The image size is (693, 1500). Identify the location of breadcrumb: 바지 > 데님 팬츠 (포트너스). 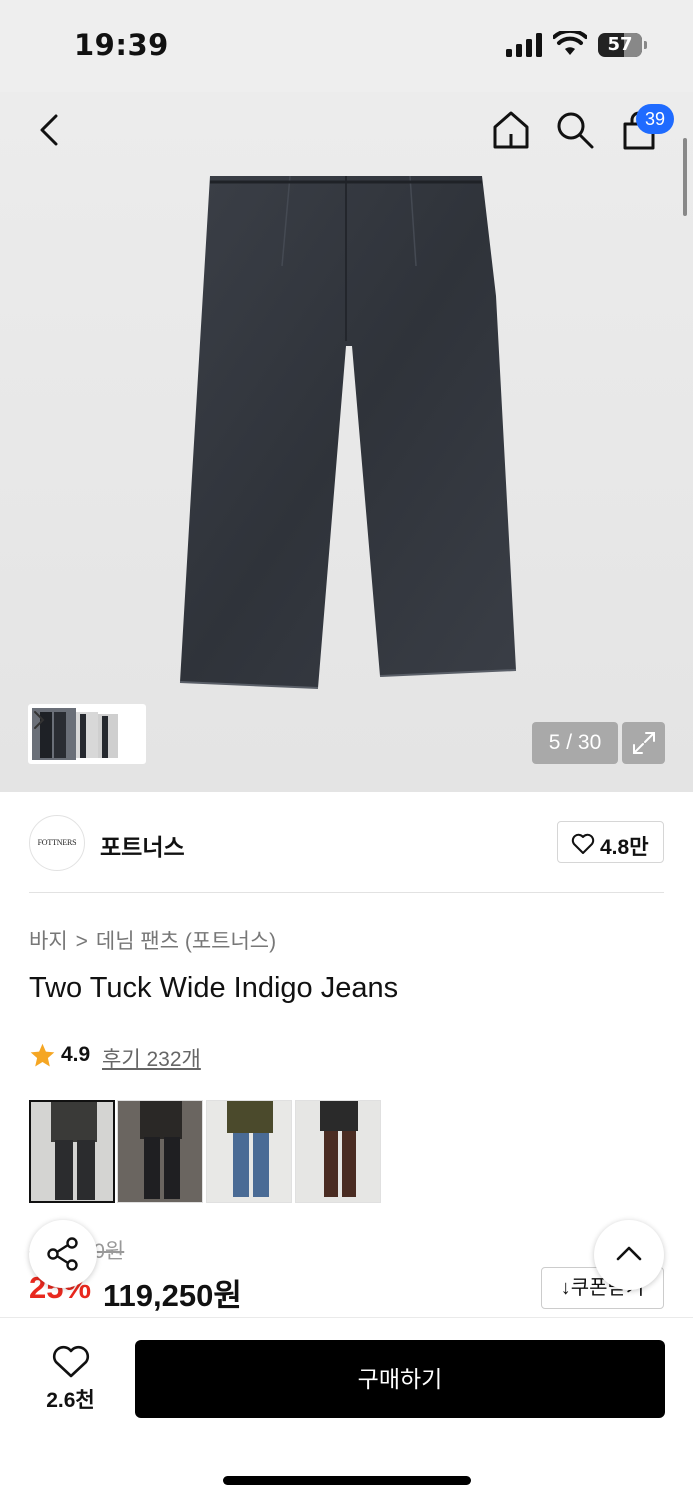
(152, 940).